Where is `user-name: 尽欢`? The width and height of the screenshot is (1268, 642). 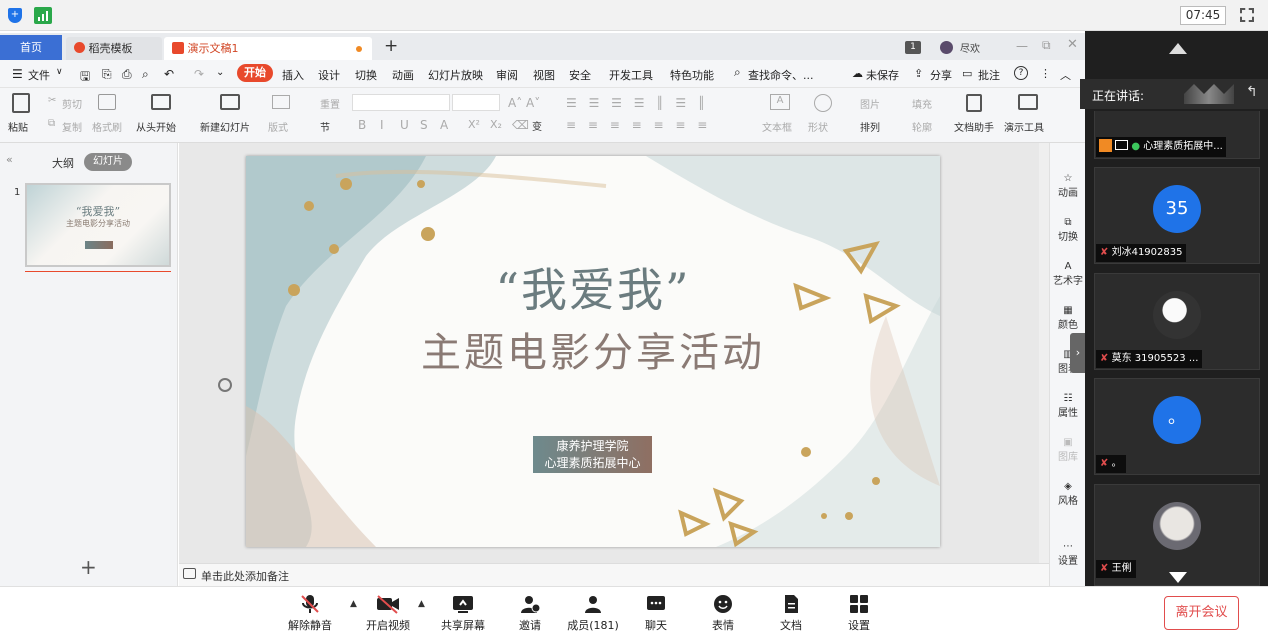
user-name: 尽欢 is located at coordinates (970, 47).